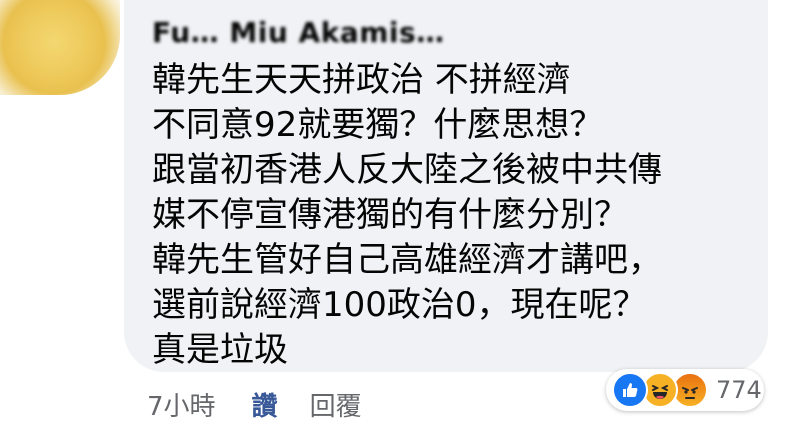 The height and width of the screenshot is (432, 800). I want to click on comment-line: 不同意92就要獨？什麼思想？, so click(378, 125).